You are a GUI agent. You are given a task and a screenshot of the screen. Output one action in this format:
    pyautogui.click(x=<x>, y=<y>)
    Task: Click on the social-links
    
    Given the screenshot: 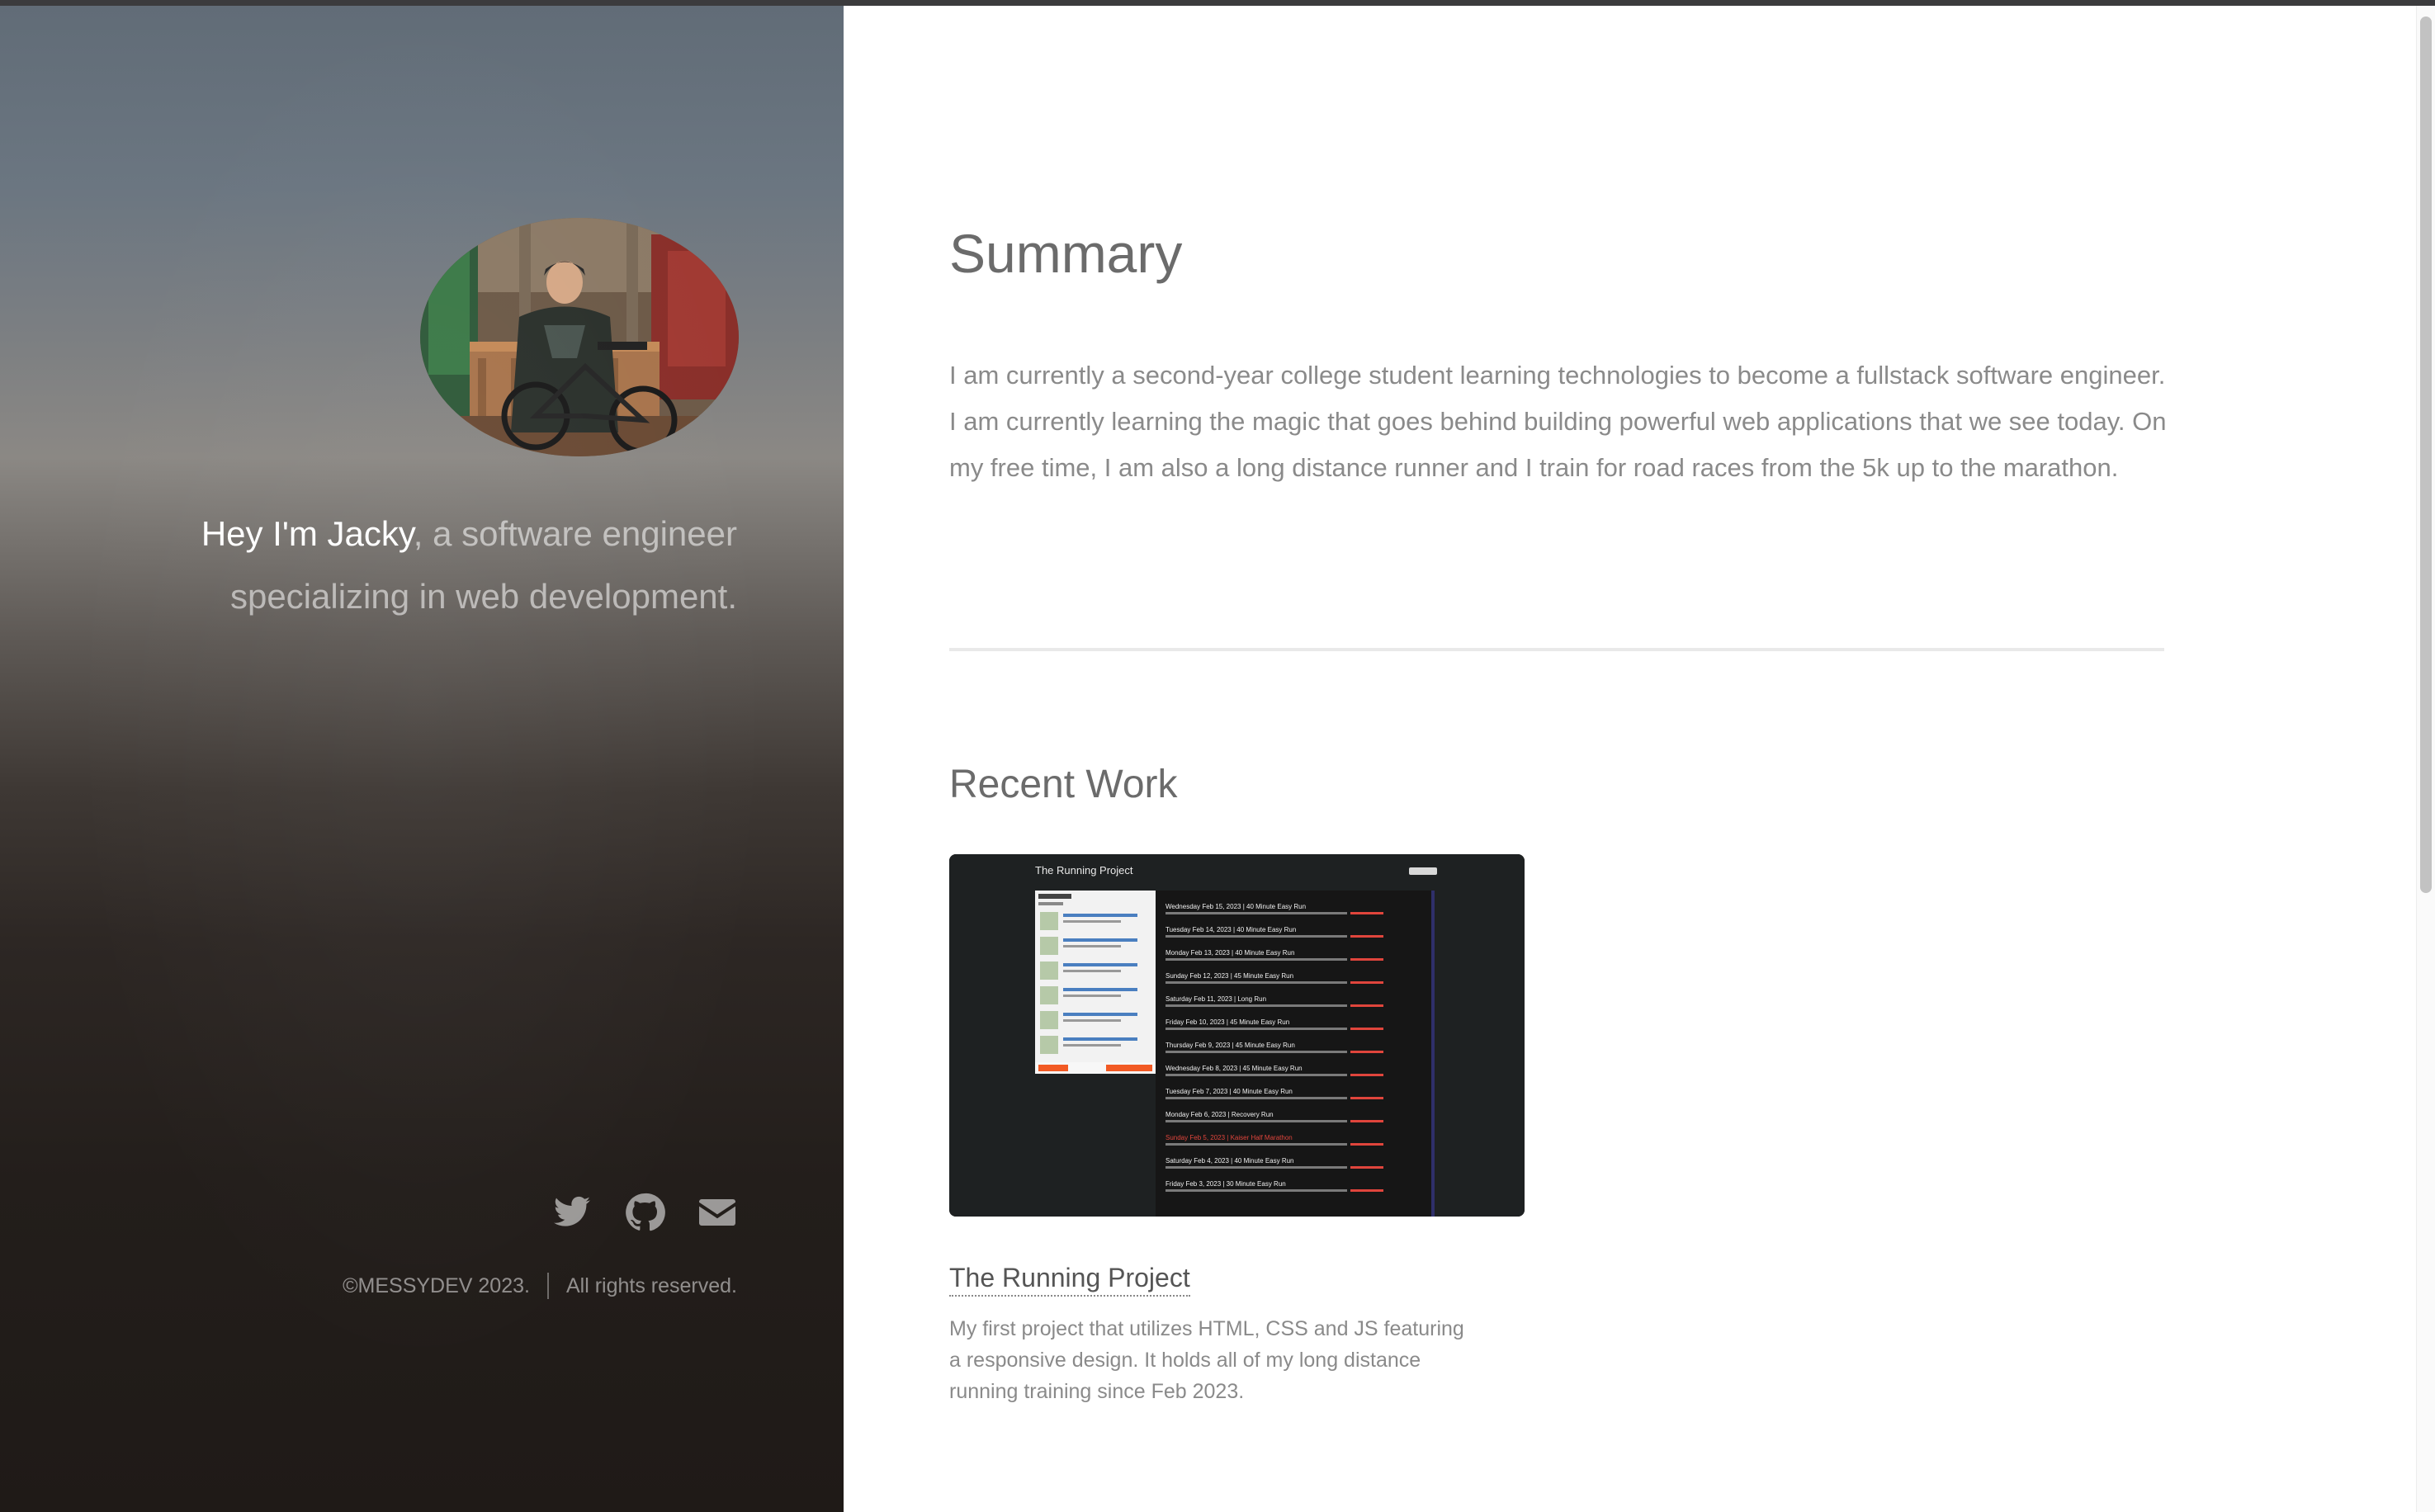 What is the action you would take?
    pyautogui.click(x=644, y=1212)
    